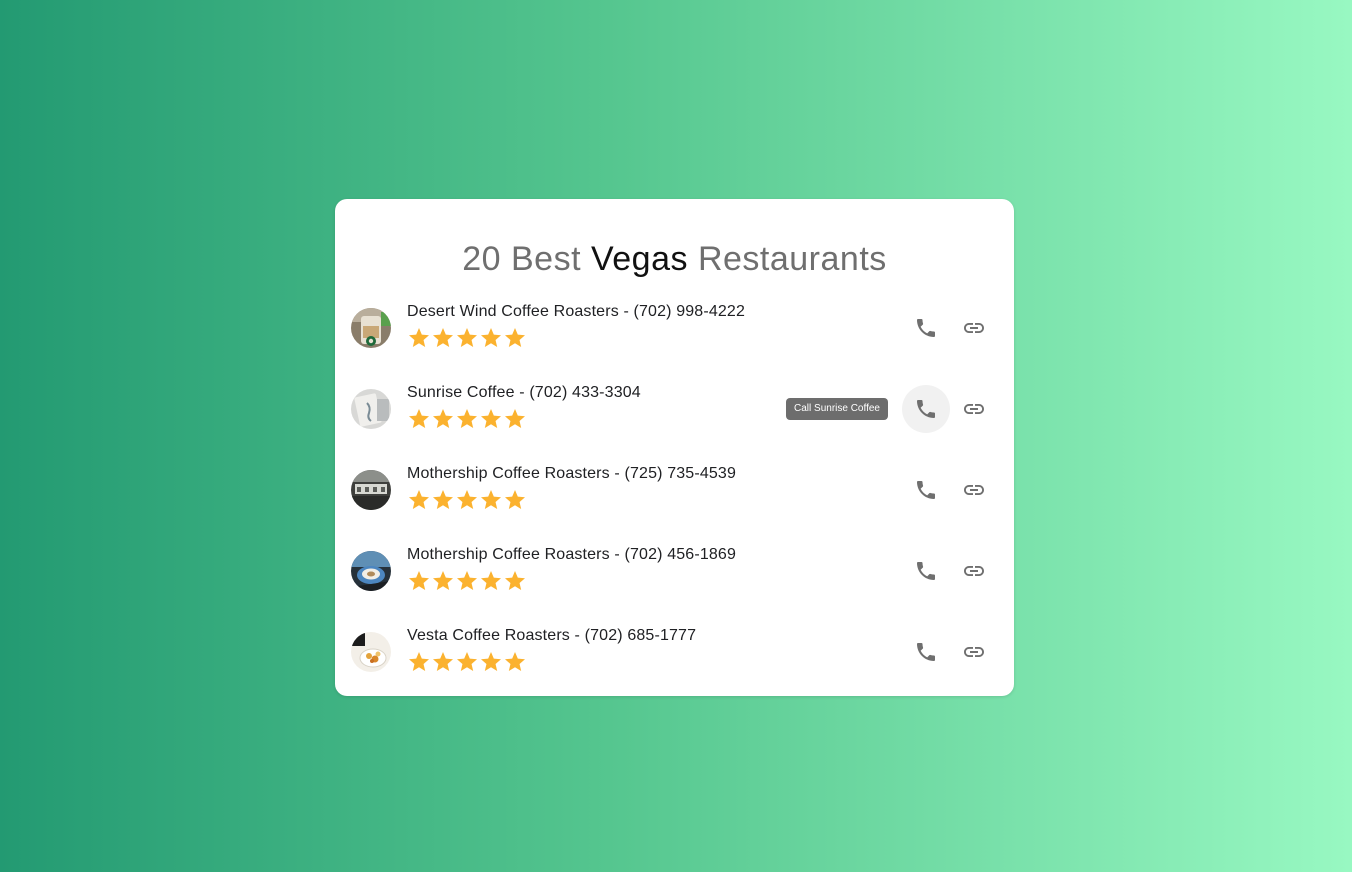  I want to click on title-suffix: Restaurants, so click(787, 259).